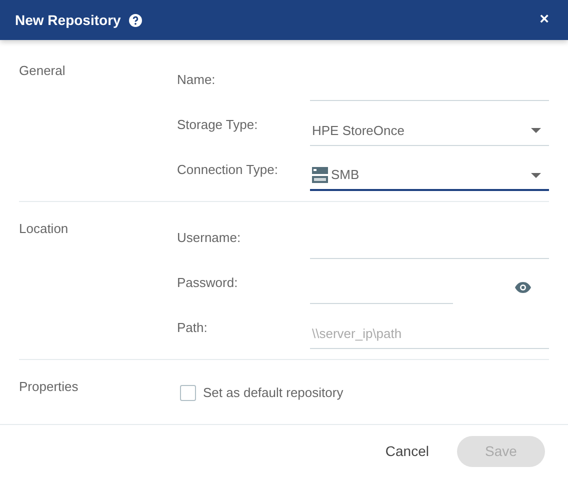  I want to click on dropdown: SMB, so click(429, 176).